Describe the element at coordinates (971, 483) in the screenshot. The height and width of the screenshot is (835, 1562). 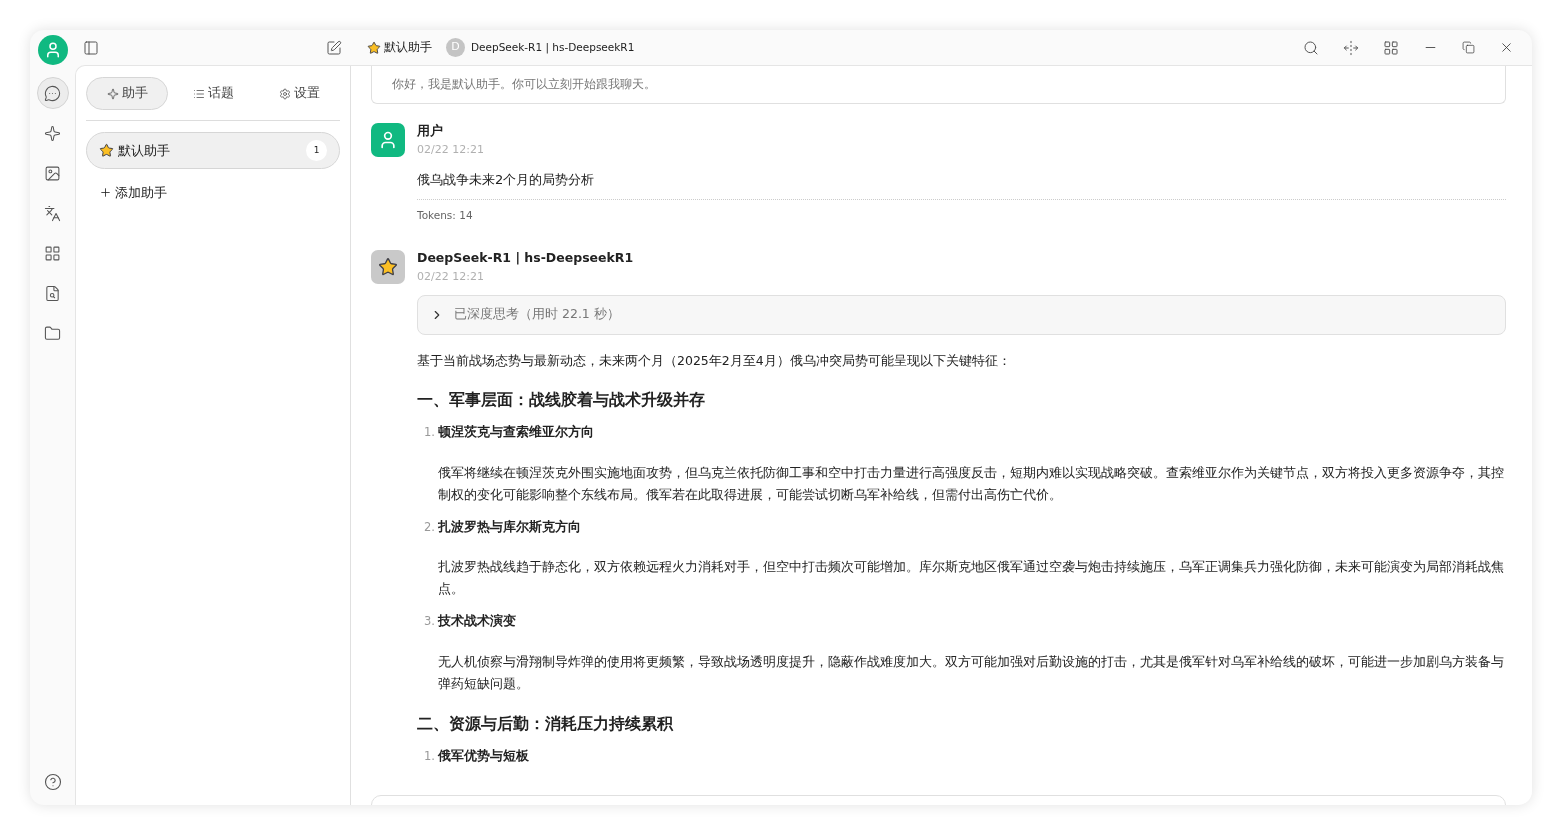
I see `list-item-text: 俄军将继续在顿涅茨克外围实施地面攻势，但乌克兰依托防御工事和空中打击力量进行高强度反击，短期内难以实现战略突破。查索维亚尔作为关键节点，双方将投入更多资源争夺，其控制权的变化可能影响整个东线布局。俄军若在此取得进展，可能尝试切断乌军补给线，但需付出高伤亡代价。` at that location.